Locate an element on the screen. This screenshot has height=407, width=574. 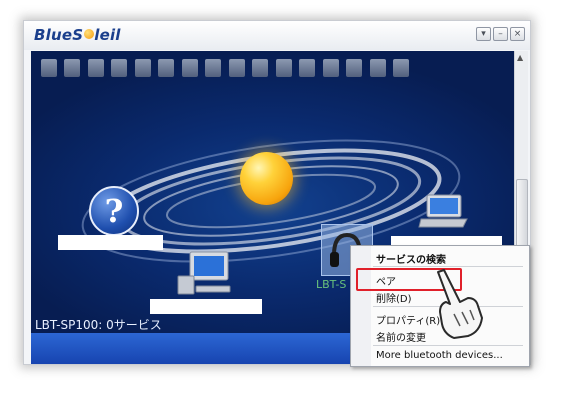
unknown-device-icon: ? is located at coordinates (114, 211).